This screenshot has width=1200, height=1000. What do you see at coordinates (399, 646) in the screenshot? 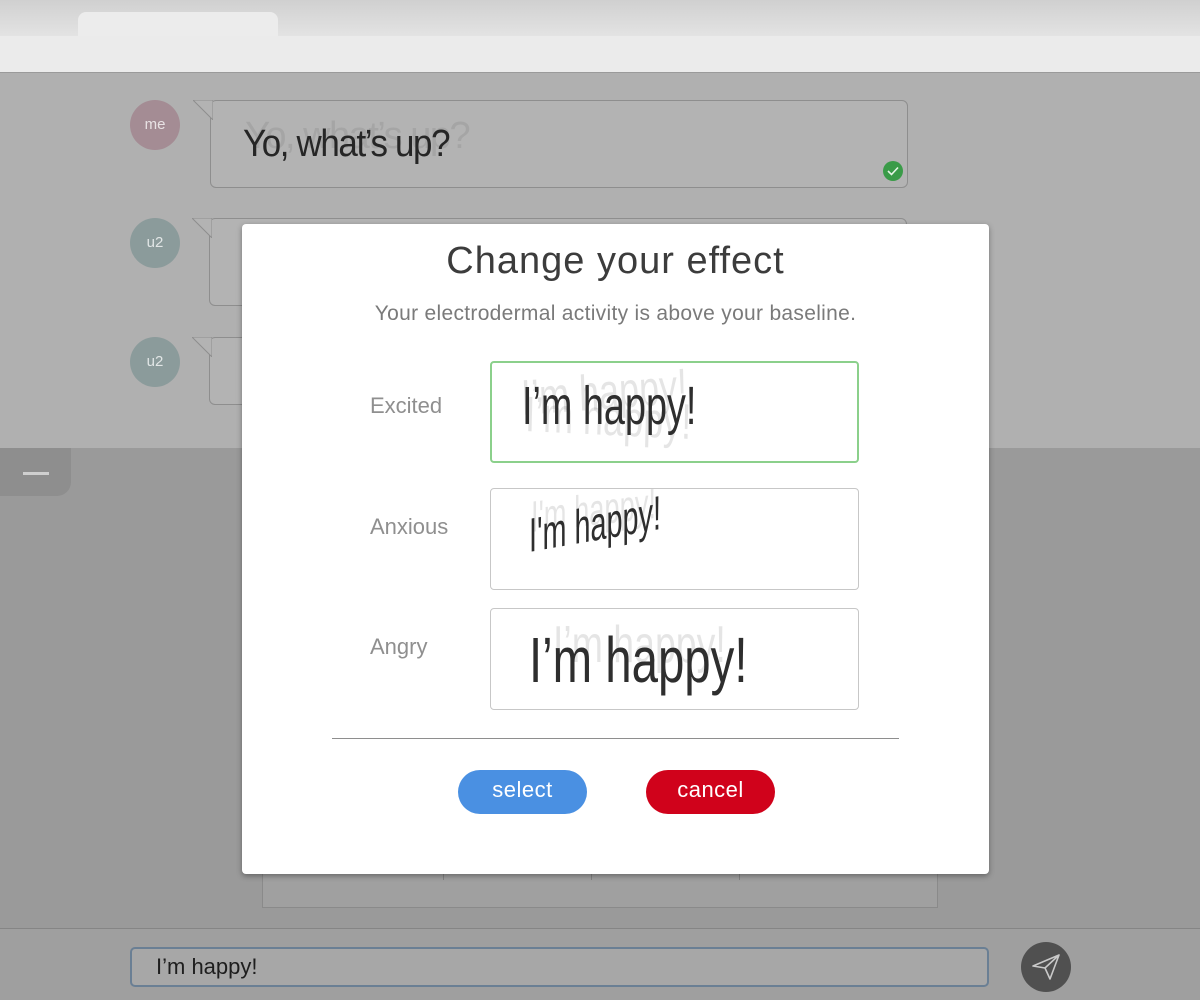
I see `effect-label-angry: Angry` at bounding box center [399, 646].